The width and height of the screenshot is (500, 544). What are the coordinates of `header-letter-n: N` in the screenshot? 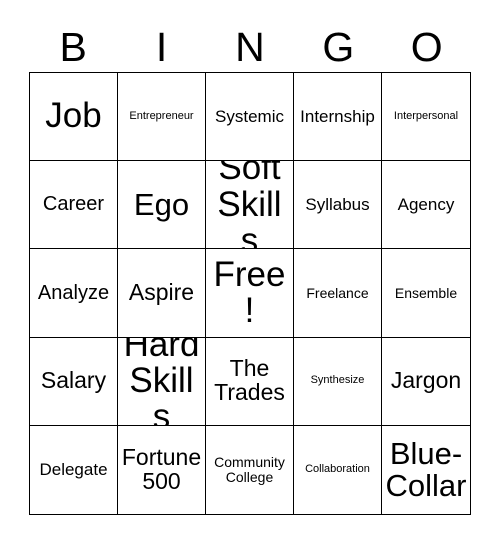 It's located at (250, 46).